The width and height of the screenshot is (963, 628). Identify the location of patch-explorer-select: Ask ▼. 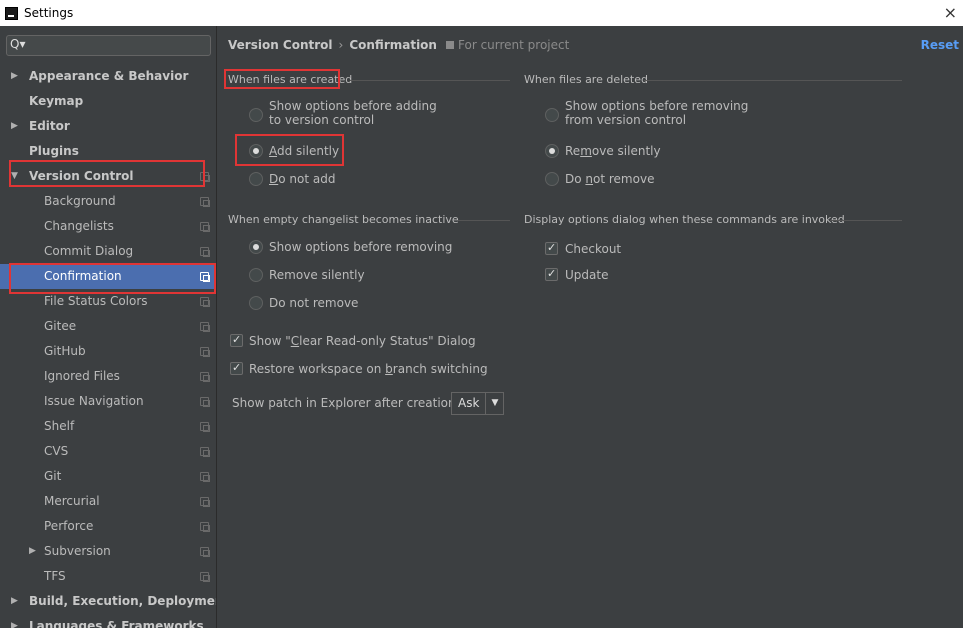
(478, 403).